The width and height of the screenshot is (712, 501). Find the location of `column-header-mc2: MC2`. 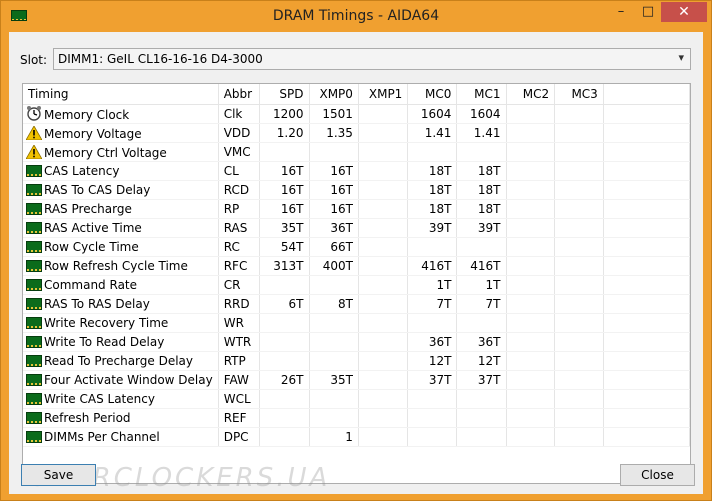

column-header-mc2: MC2 is located at coordinates (531, 94).